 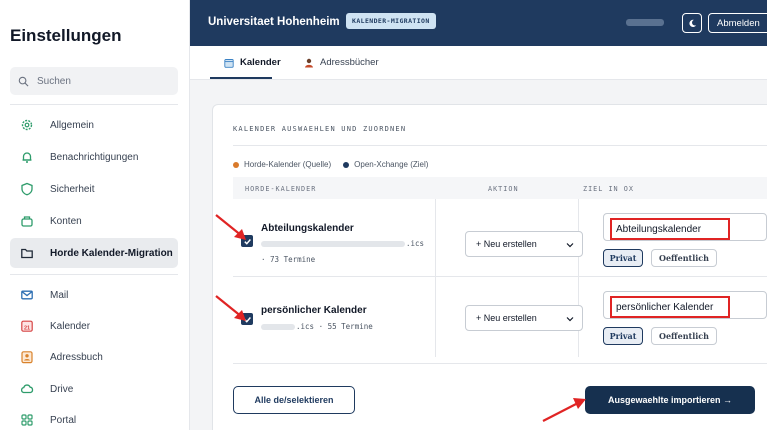 What do you see at coordinates (62, 389) in the screenshot?
I see `sidebar-item-label: Drive` at bounding box center [62, 389].